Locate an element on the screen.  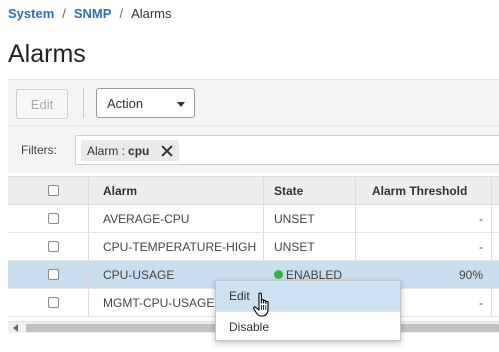
close-icon is located at coordinates (167, 151).